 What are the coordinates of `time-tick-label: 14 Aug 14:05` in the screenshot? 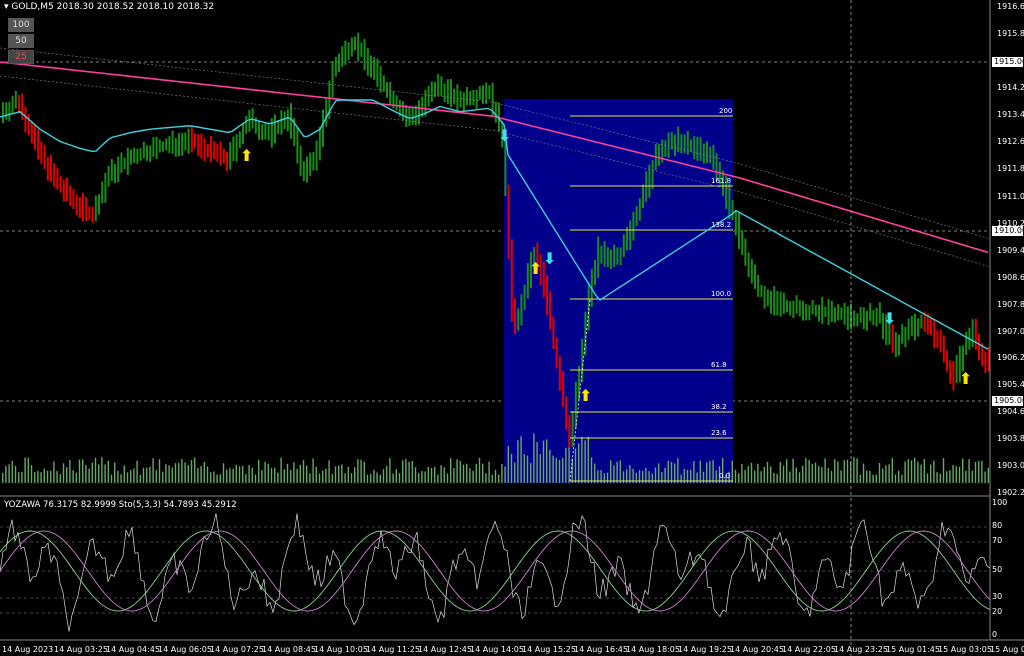 It's located at (497, 649).